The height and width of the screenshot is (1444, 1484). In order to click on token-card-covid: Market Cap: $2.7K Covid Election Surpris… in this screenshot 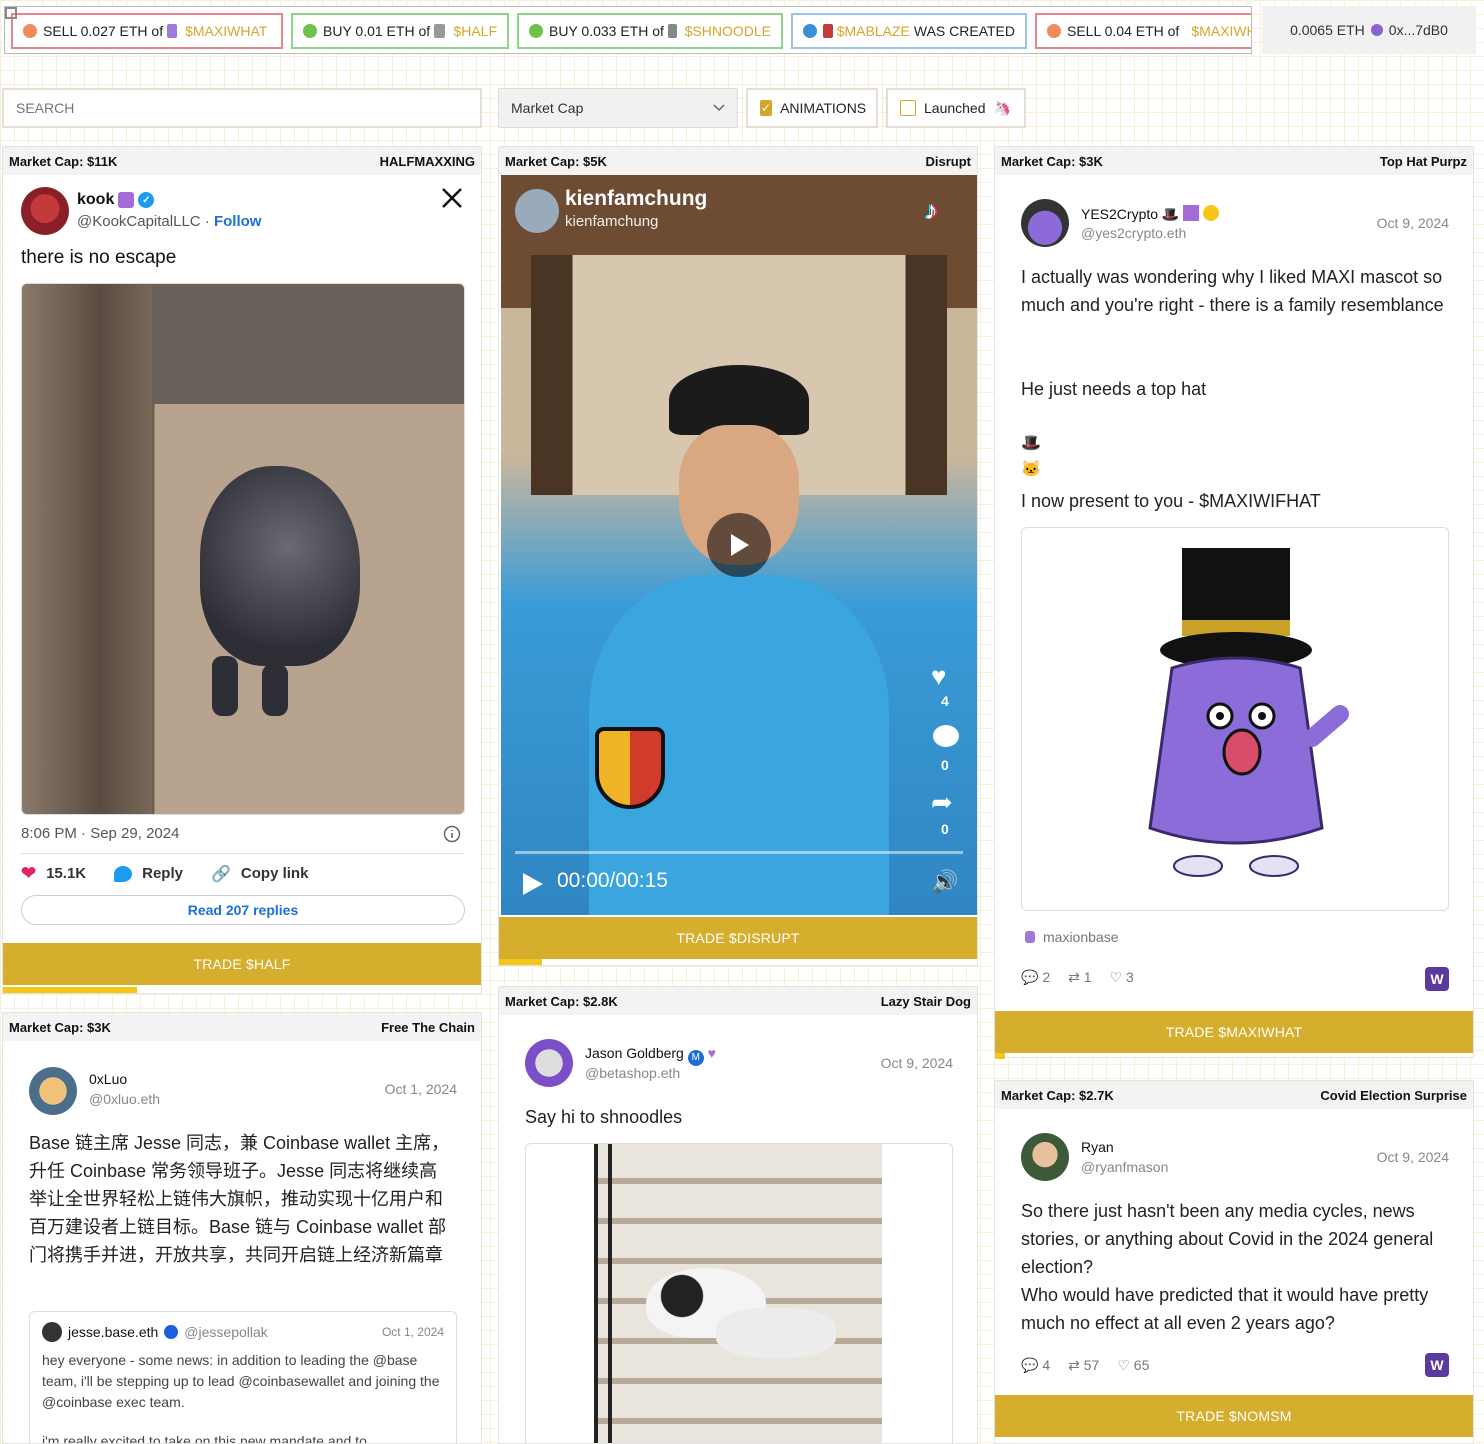, I will do `click(1234, 1262)`.